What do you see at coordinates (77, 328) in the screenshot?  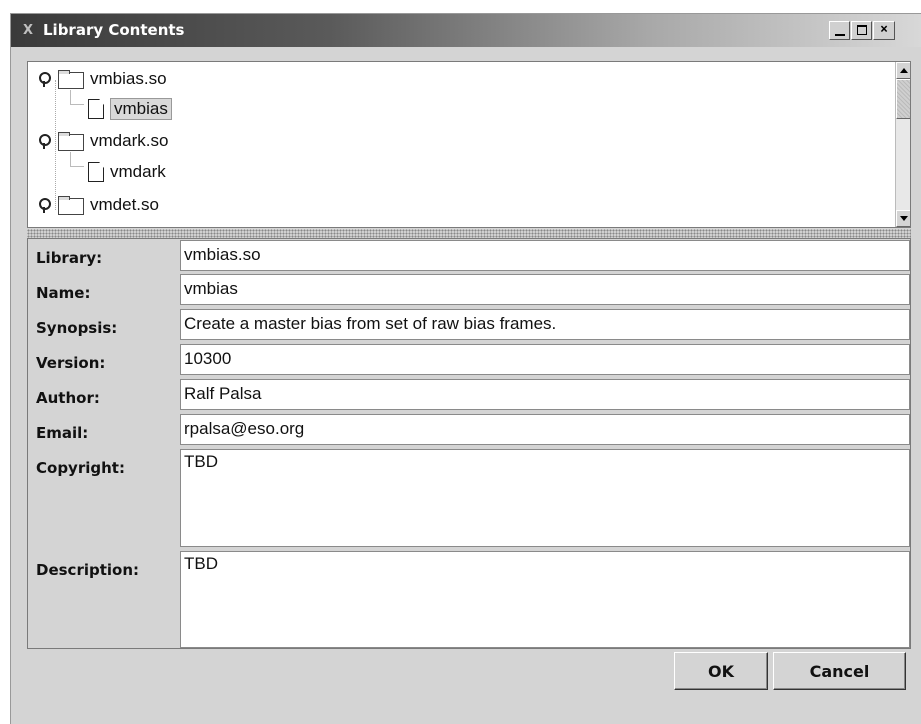 I see `synopsis-label: Synopsis:` at bounding box center [77, 328].